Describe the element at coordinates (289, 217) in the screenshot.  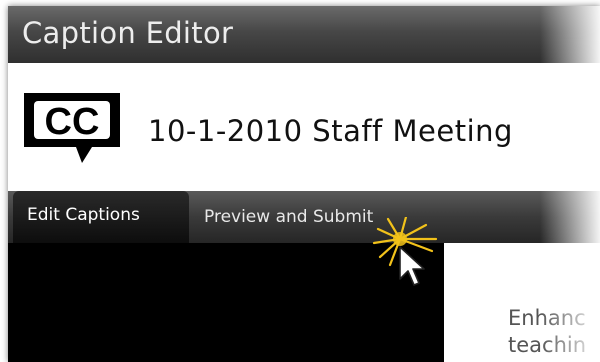
I see `tab-label: Preview and Submit` at that location.